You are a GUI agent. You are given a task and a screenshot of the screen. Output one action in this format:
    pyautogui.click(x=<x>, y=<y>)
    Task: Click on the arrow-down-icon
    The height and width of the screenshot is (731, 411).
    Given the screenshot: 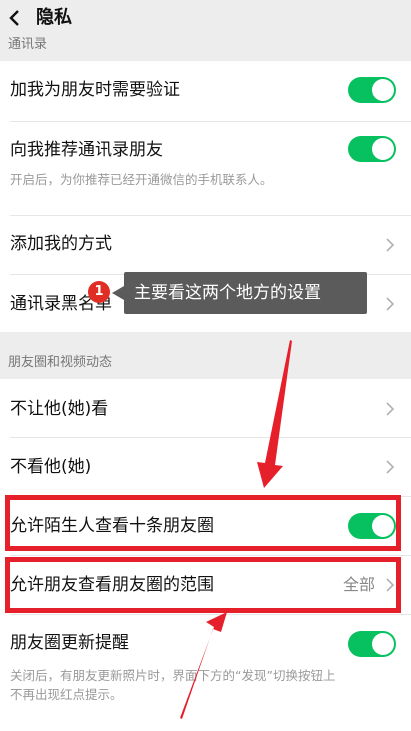 What is the action you would take?
    pyautogui.click(x=274, y=414)
    